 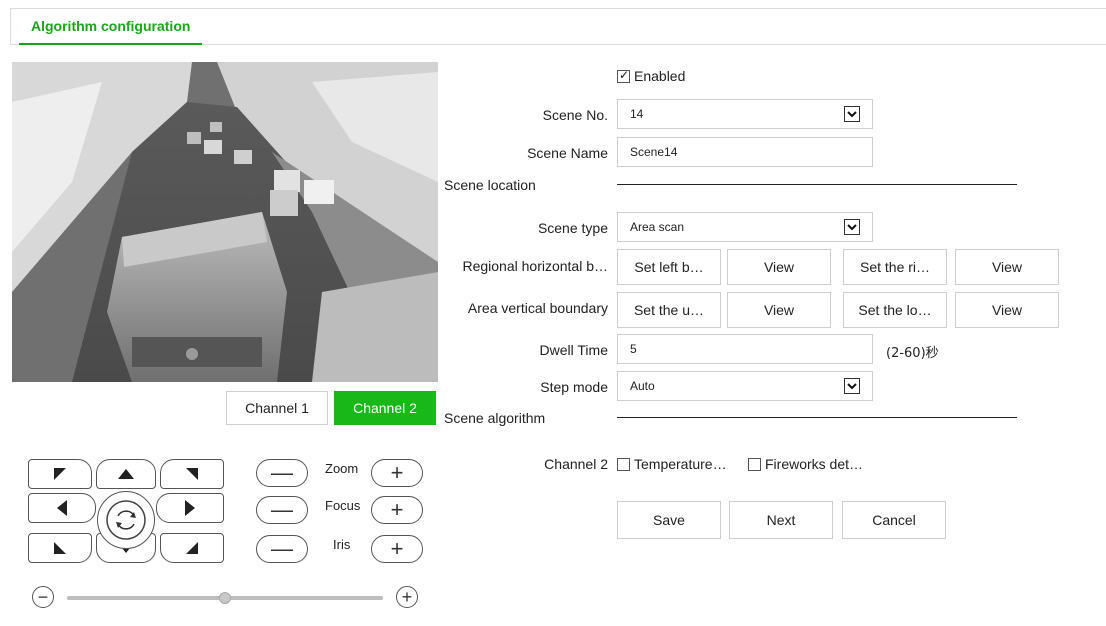 I want to click on scene-no-value: 14, so click(x=637, y=114).